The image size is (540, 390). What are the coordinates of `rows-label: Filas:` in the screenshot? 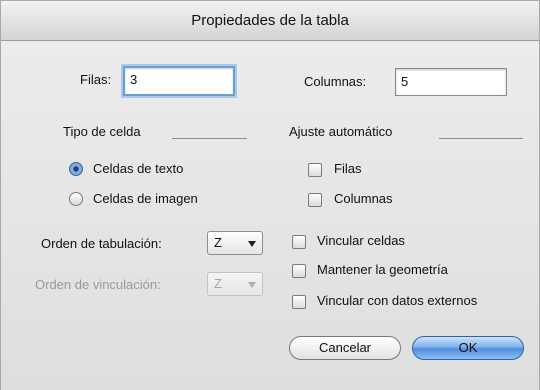 It's located at (96, 79).